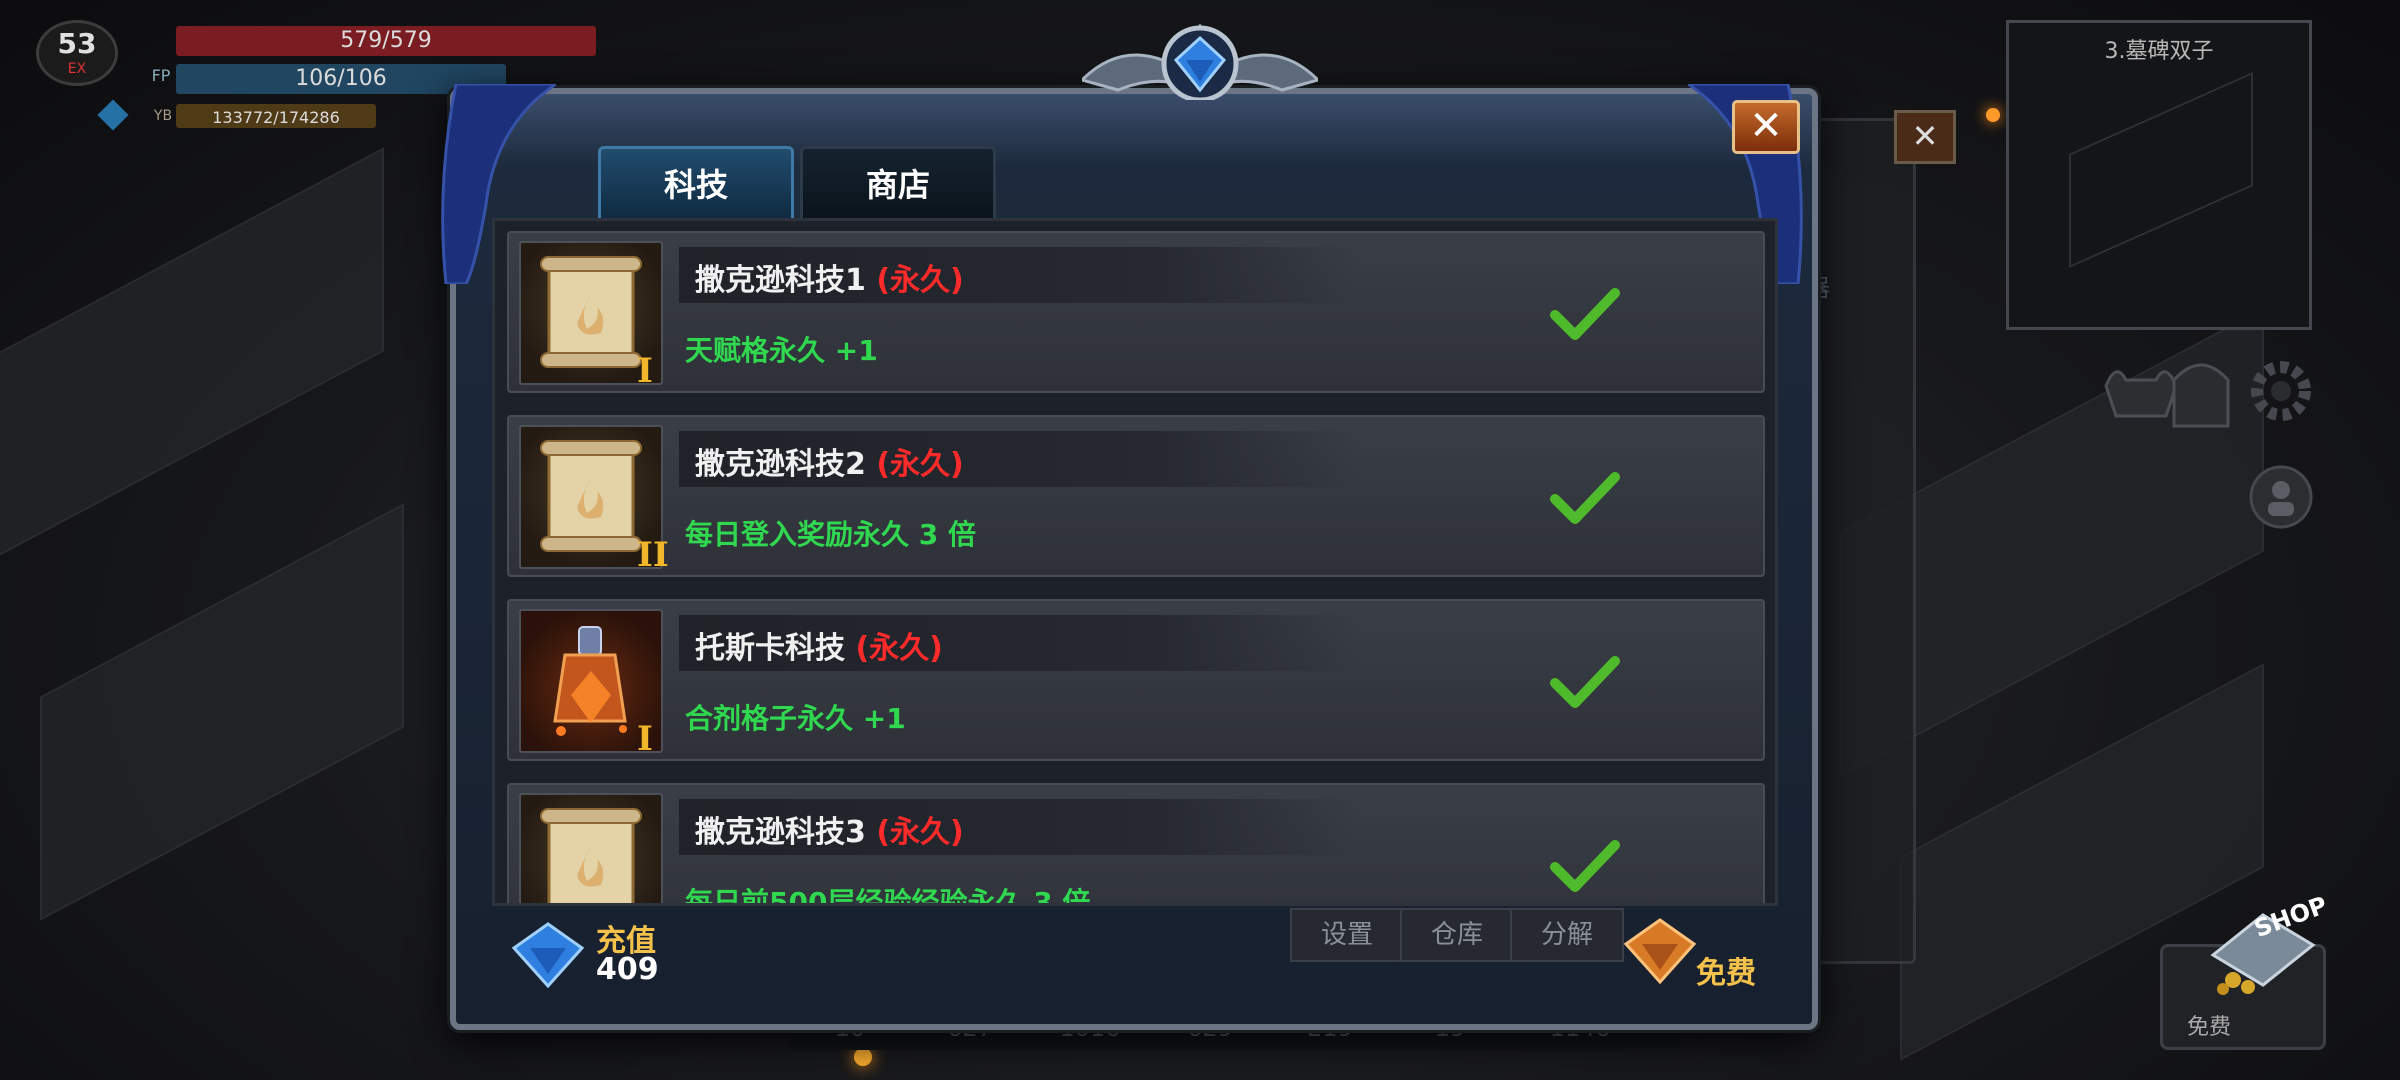 Image resolution: width=2400 pixels, height=1080 pixels. Describe the element at coordinates (2281, 391) in the screenshot. I see `gear-icon` at that location.